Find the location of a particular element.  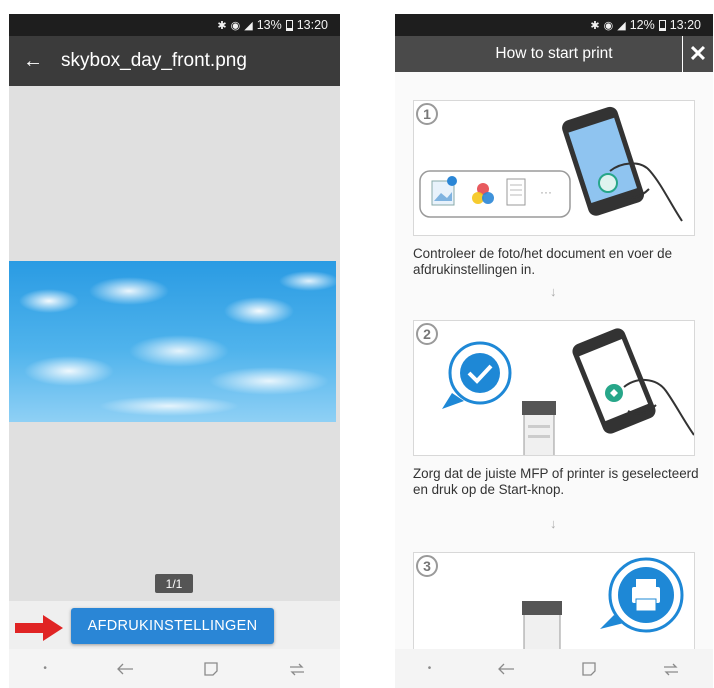

step-number-2: 2 is located at coordinates (427, 334).